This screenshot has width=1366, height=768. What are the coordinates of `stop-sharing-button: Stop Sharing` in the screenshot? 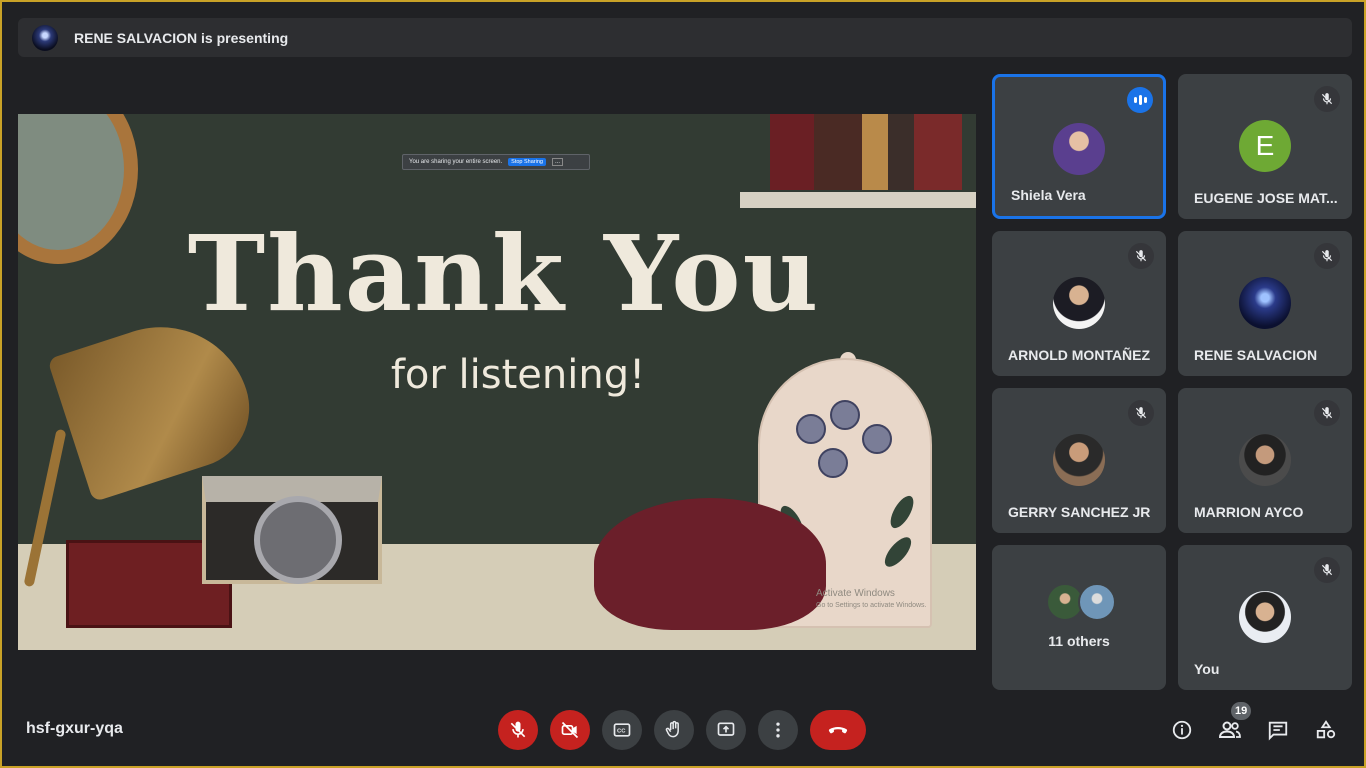 It's located at (527, 162).